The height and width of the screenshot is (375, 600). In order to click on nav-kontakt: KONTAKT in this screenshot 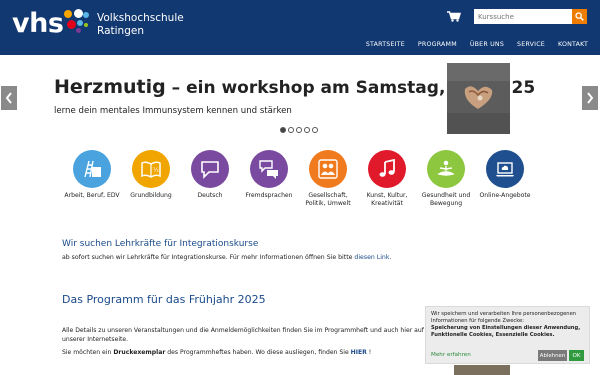, I will do `click(573, 44)`.